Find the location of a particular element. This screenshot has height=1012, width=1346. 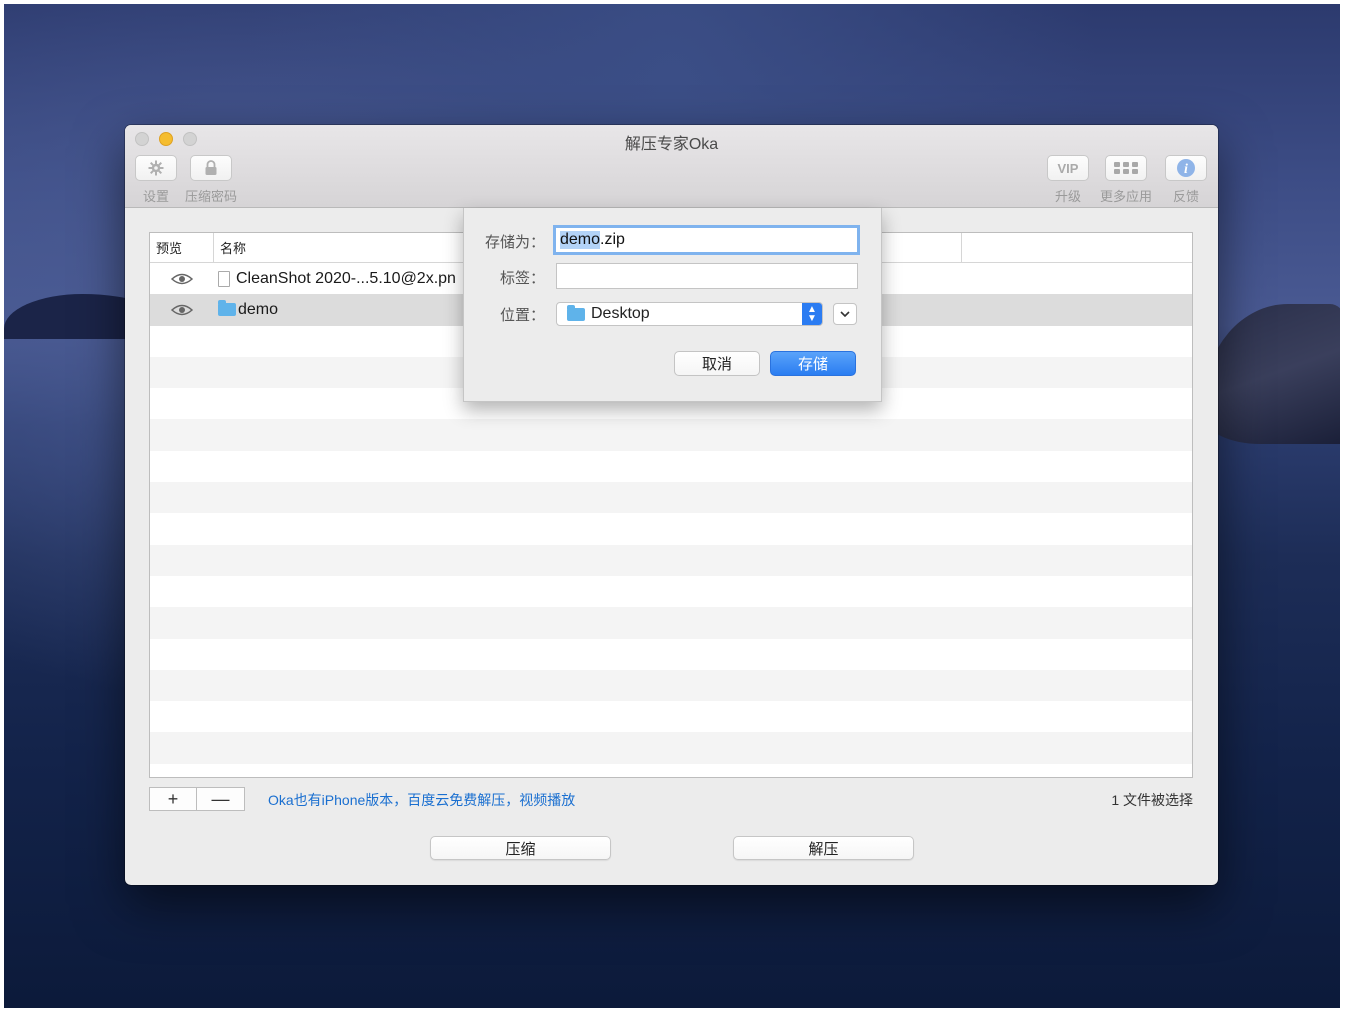

add-button: + is located at coordinates (173, 799).